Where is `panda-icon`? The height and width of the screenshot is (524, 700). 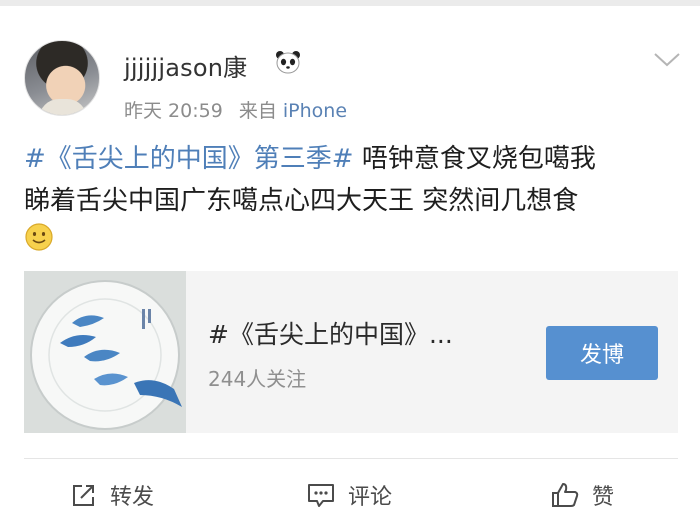 panda-icon is located at coordinates (288, 62).